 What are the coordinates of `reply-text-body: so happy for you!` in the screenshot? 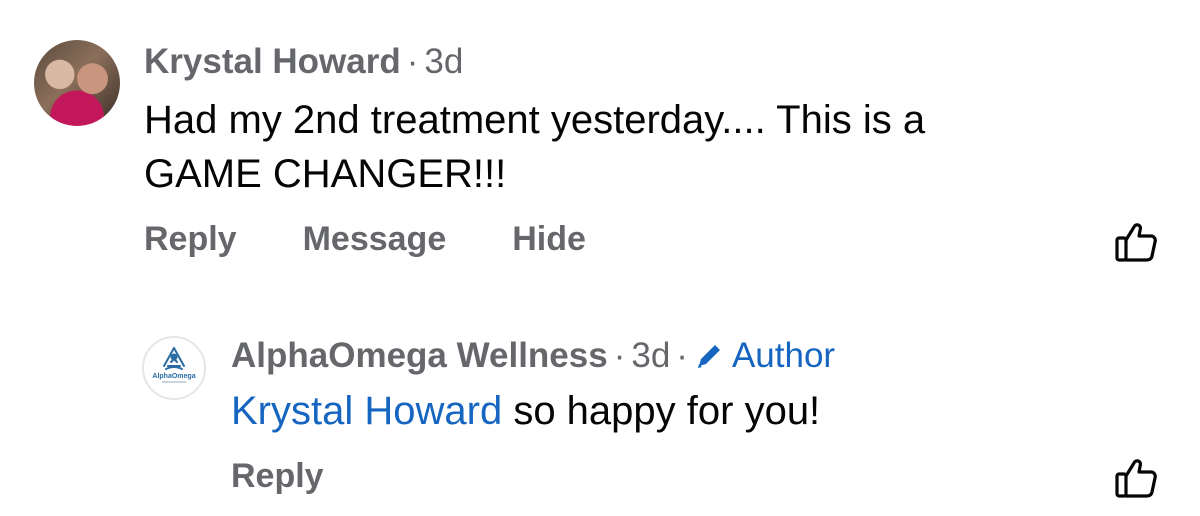 It's located at (661, 411).